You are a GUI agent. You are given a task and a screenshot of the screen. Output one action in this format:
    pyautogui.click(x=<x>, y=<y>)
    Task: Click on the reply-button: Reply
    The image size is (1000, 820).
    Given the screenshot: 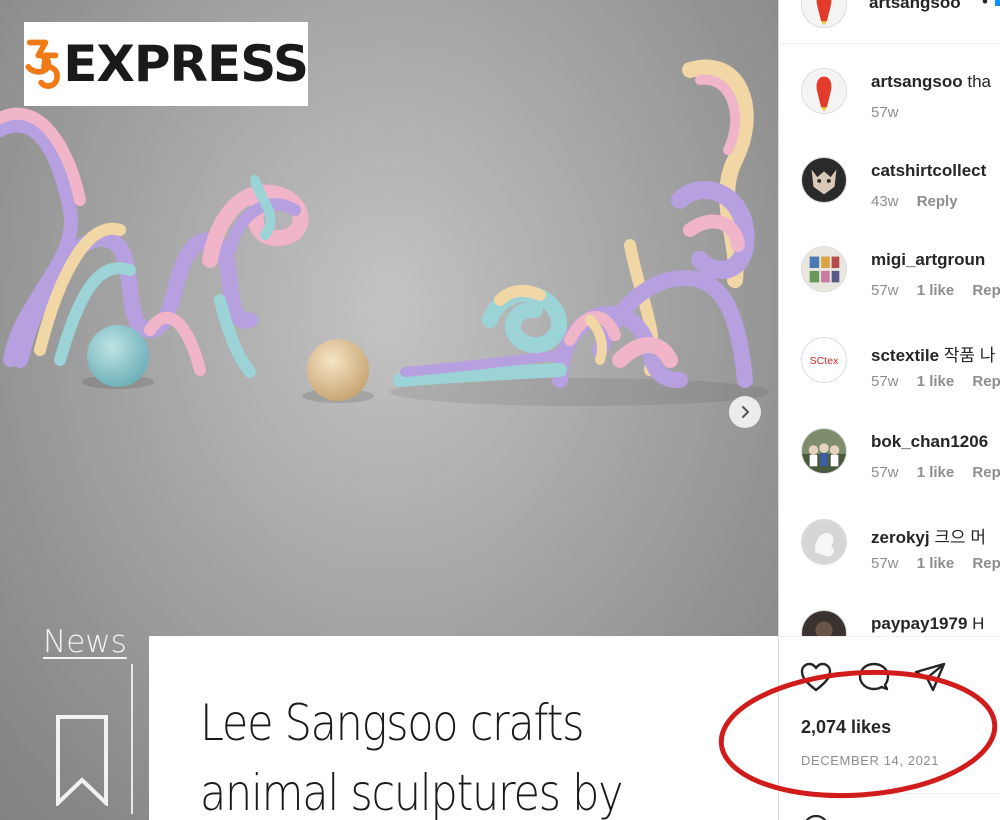 What is the action you would take?
    pyautogui.click(x=937, y=201)
    